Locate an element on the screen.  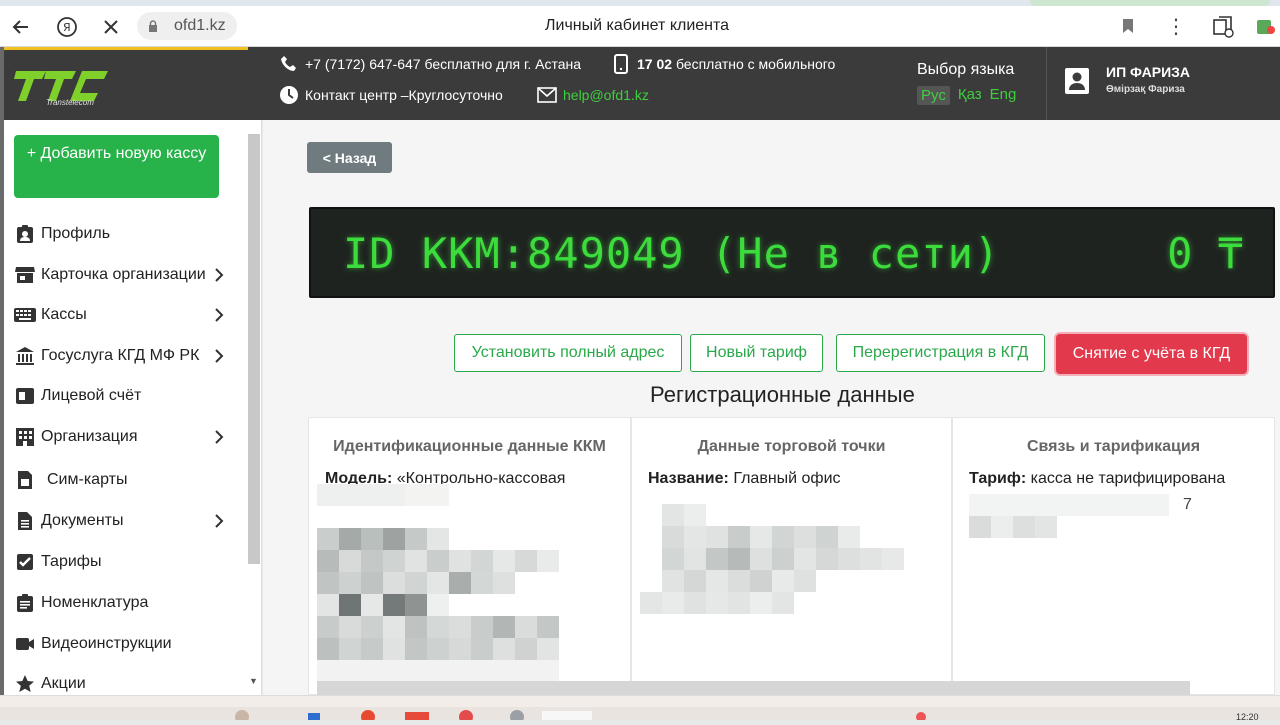
mobile-note: бесплатно с мобильного is located at coordinates (755, 64).